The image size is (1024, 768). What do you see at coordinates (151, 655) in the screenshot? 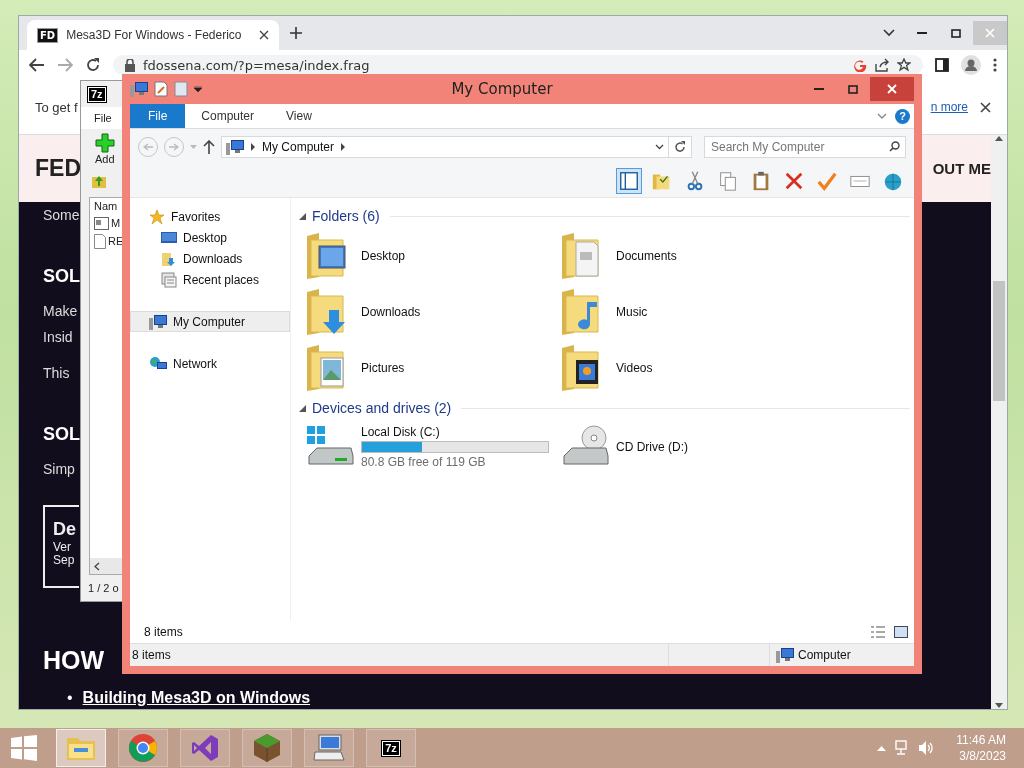
I see `status-text: 8 items` at bounding box center [151, 655].